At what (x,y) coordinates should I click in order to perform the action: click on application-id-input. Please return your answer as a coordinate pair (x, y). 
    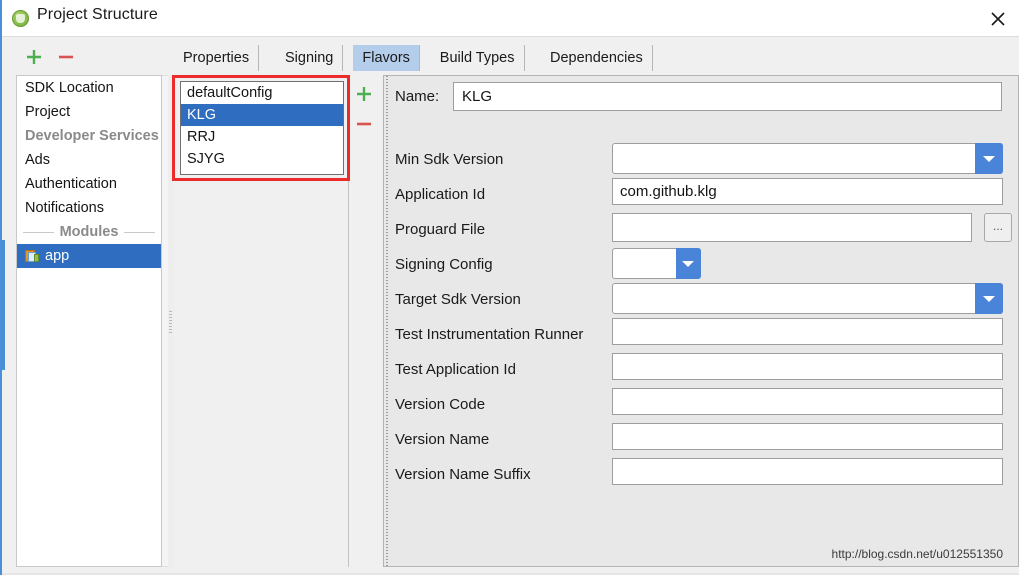
    Looking at the image, I should click on (807, 191).